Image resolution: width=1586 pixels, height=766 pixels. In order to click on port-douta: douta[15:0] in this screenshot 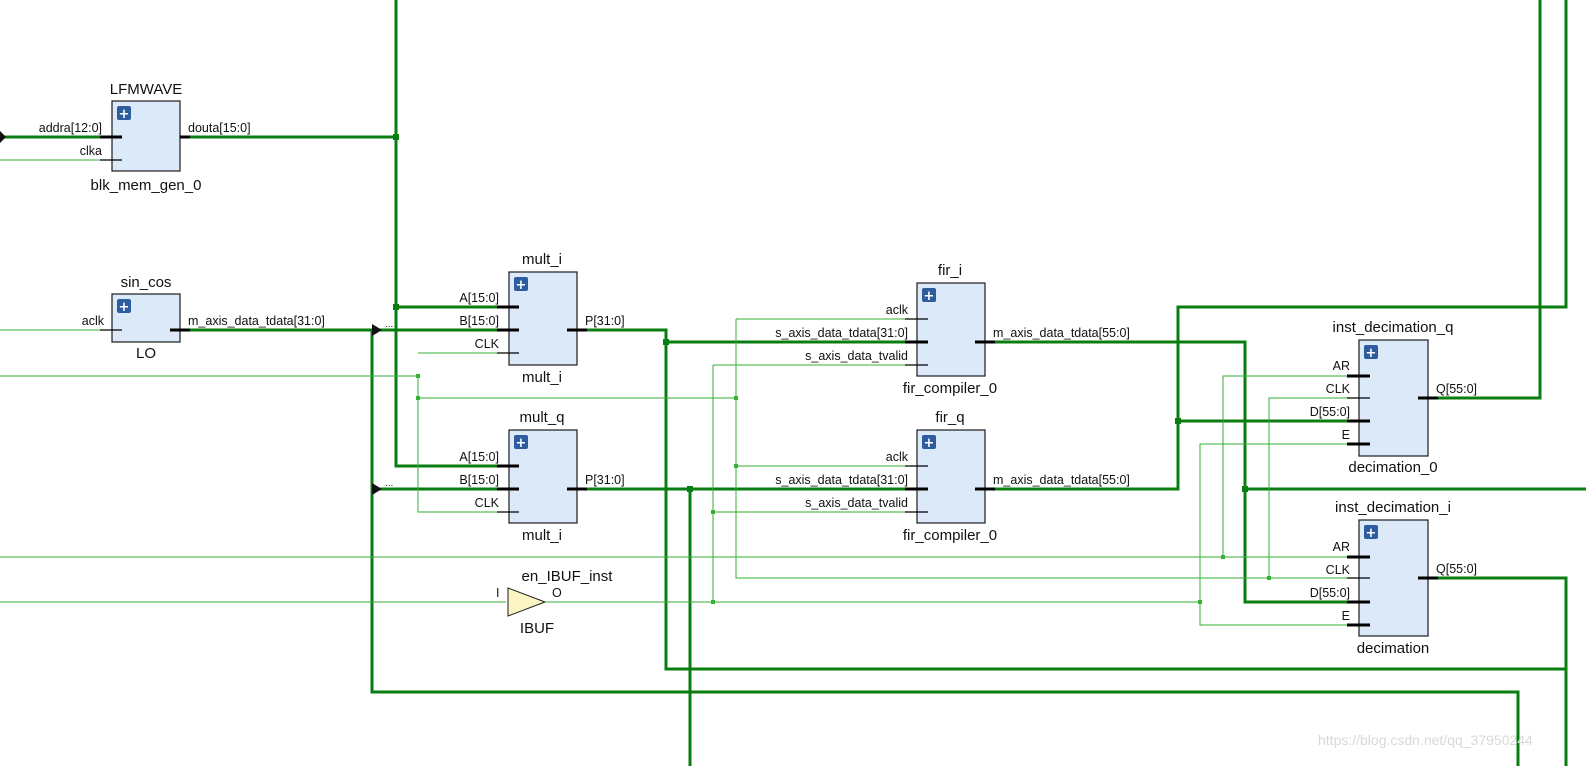, I will do `click(219, 128)`.